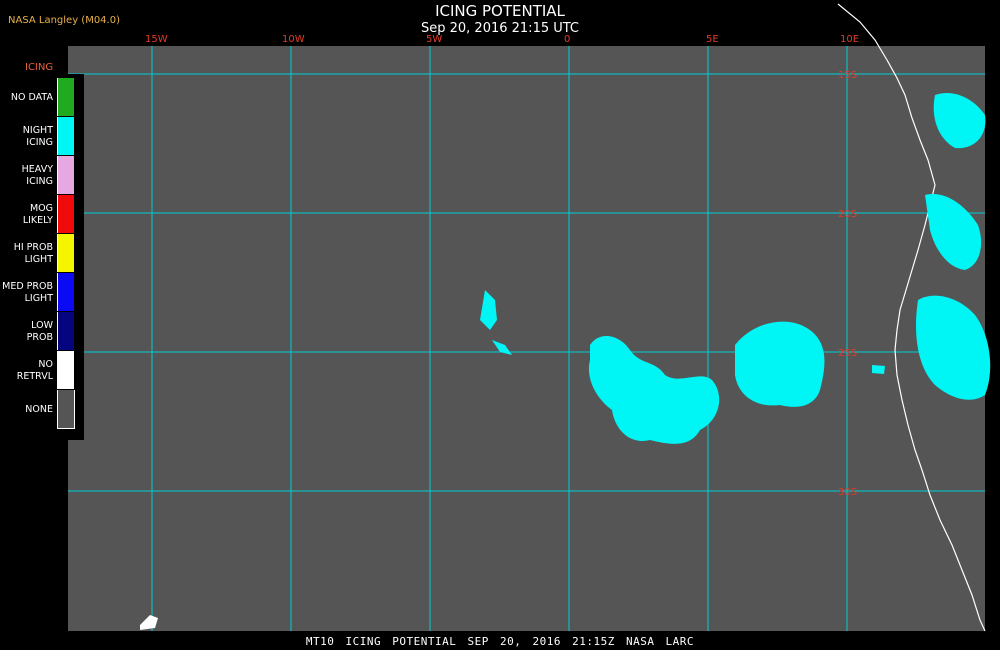  I want to click on legend-item-low-prob: LOW PROB, so click(42, 331).